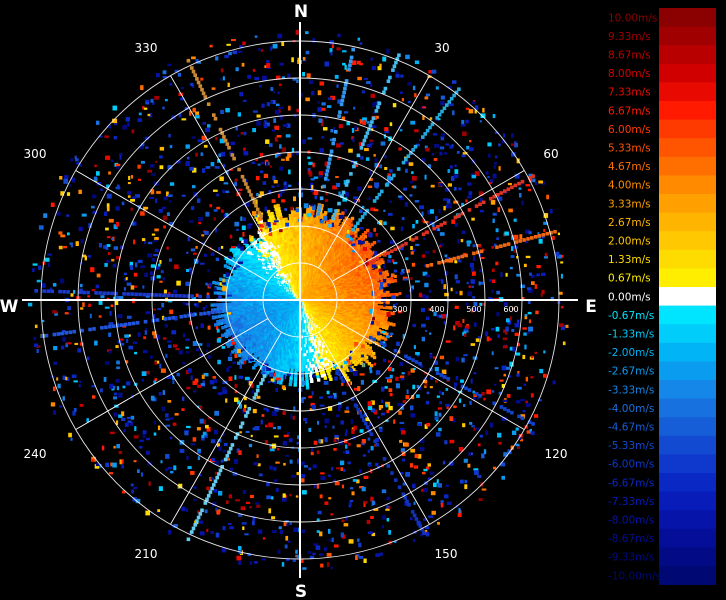 The image size is (726, 600). Describe the element at coordinates (631, 316) in the screenshot. I see `colorbar-label: -0.67m/s` at that location.